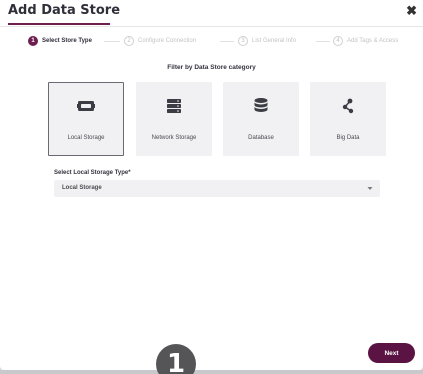  Describe the element at coordinates (92, 173) in the screenshot. I see `local-storage-type-label: Select Local Storage Type*` at that location.